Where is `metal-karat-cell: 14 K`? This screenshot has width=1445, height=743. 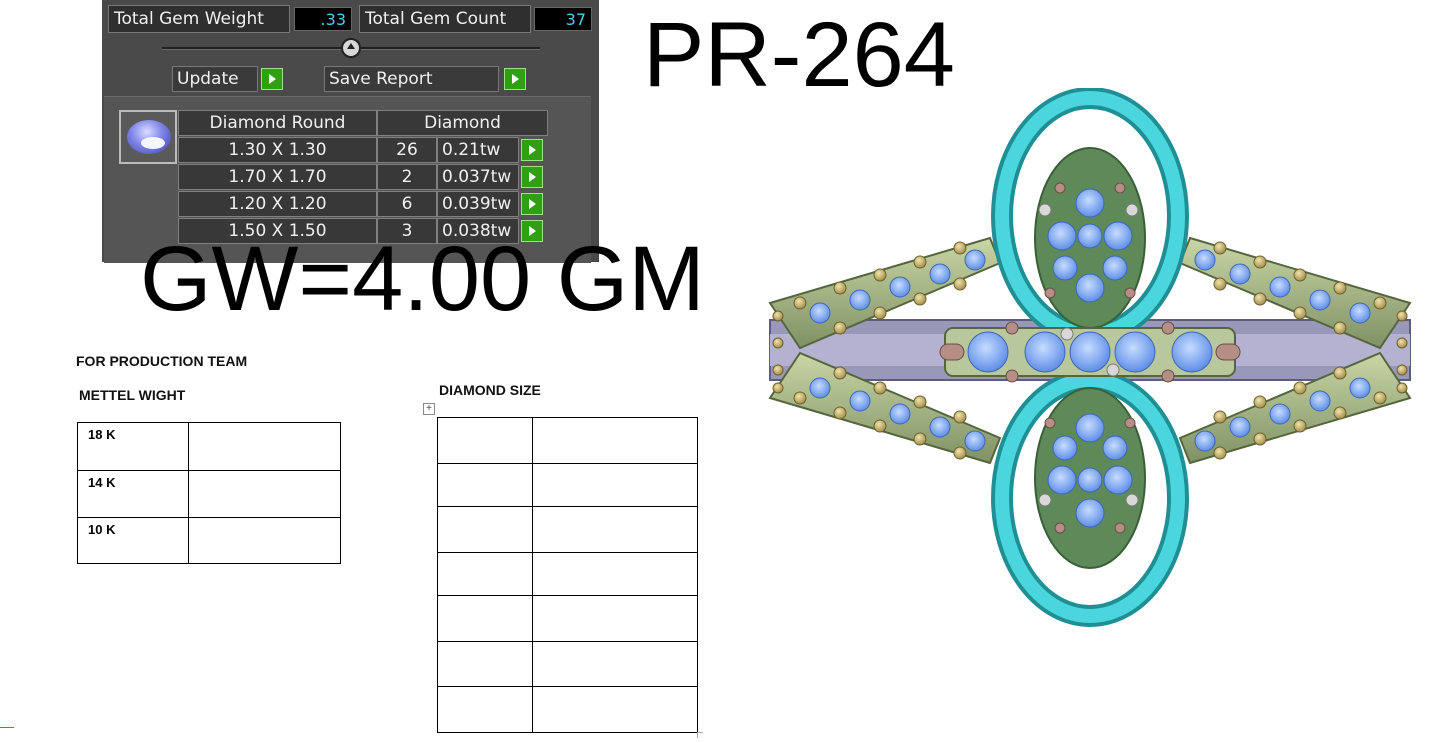 metal-karat-cell: 14 K is located at coordinates (133, 494).